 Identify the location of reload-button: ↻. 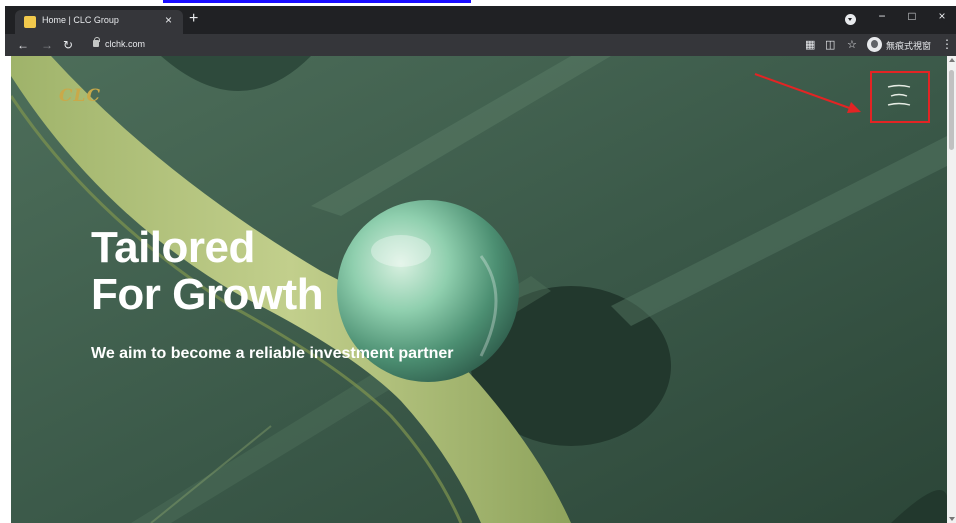
(68, 45).